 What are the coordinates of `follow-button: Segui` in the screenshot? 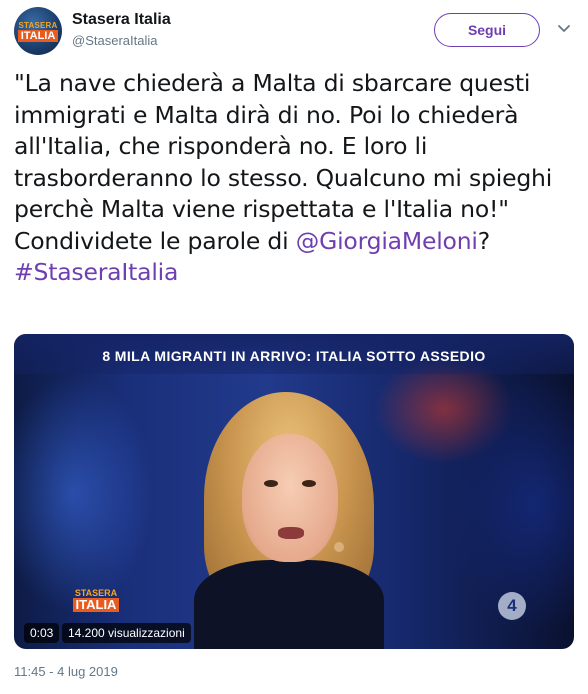 It's located at (487, 30).